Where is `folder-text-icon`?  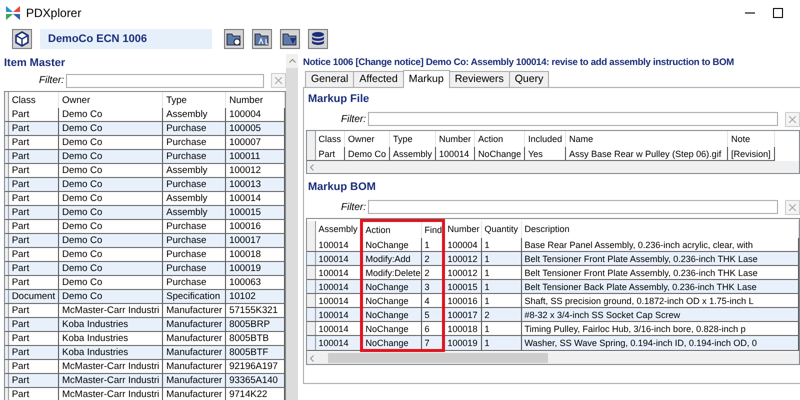 folder-text-icon is located at coordinates (262, 39).